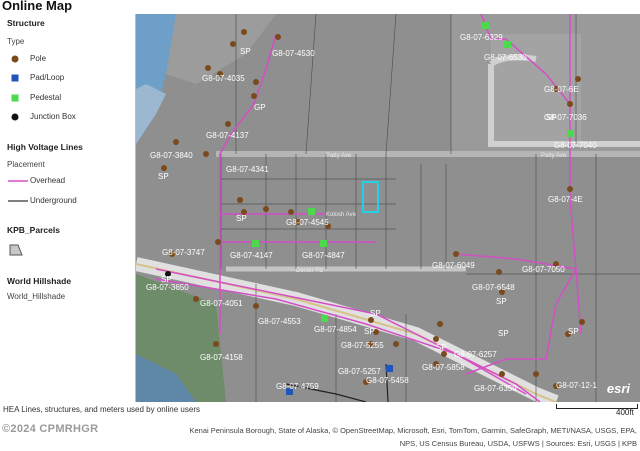  What do you see at coordinates (15, 59) in the screenshot?
I see `pole-legend-icon` at bounding box center [15, 59].